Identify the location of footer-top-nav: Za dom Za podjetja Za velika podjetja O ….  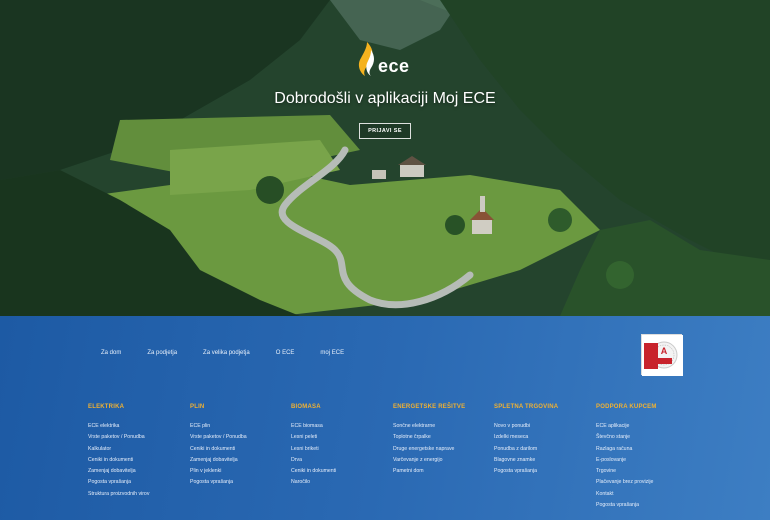
(235, 353).